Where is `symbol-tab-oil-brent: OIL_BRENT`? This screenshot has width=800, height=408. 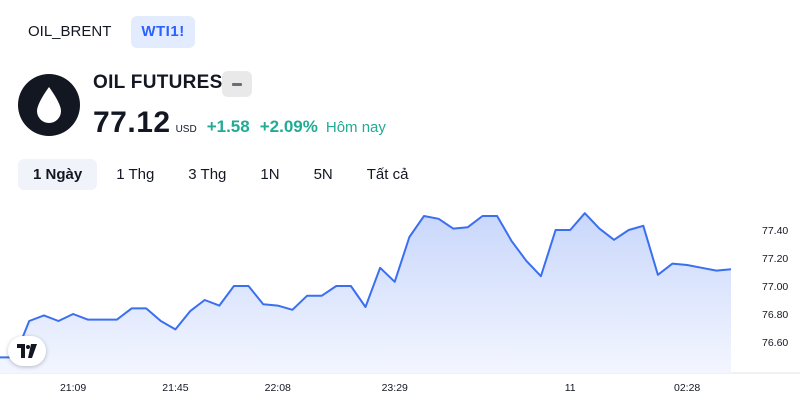 symbol-tab-oil-brent: OIL_BRENT is located at coordinates (69, 32).